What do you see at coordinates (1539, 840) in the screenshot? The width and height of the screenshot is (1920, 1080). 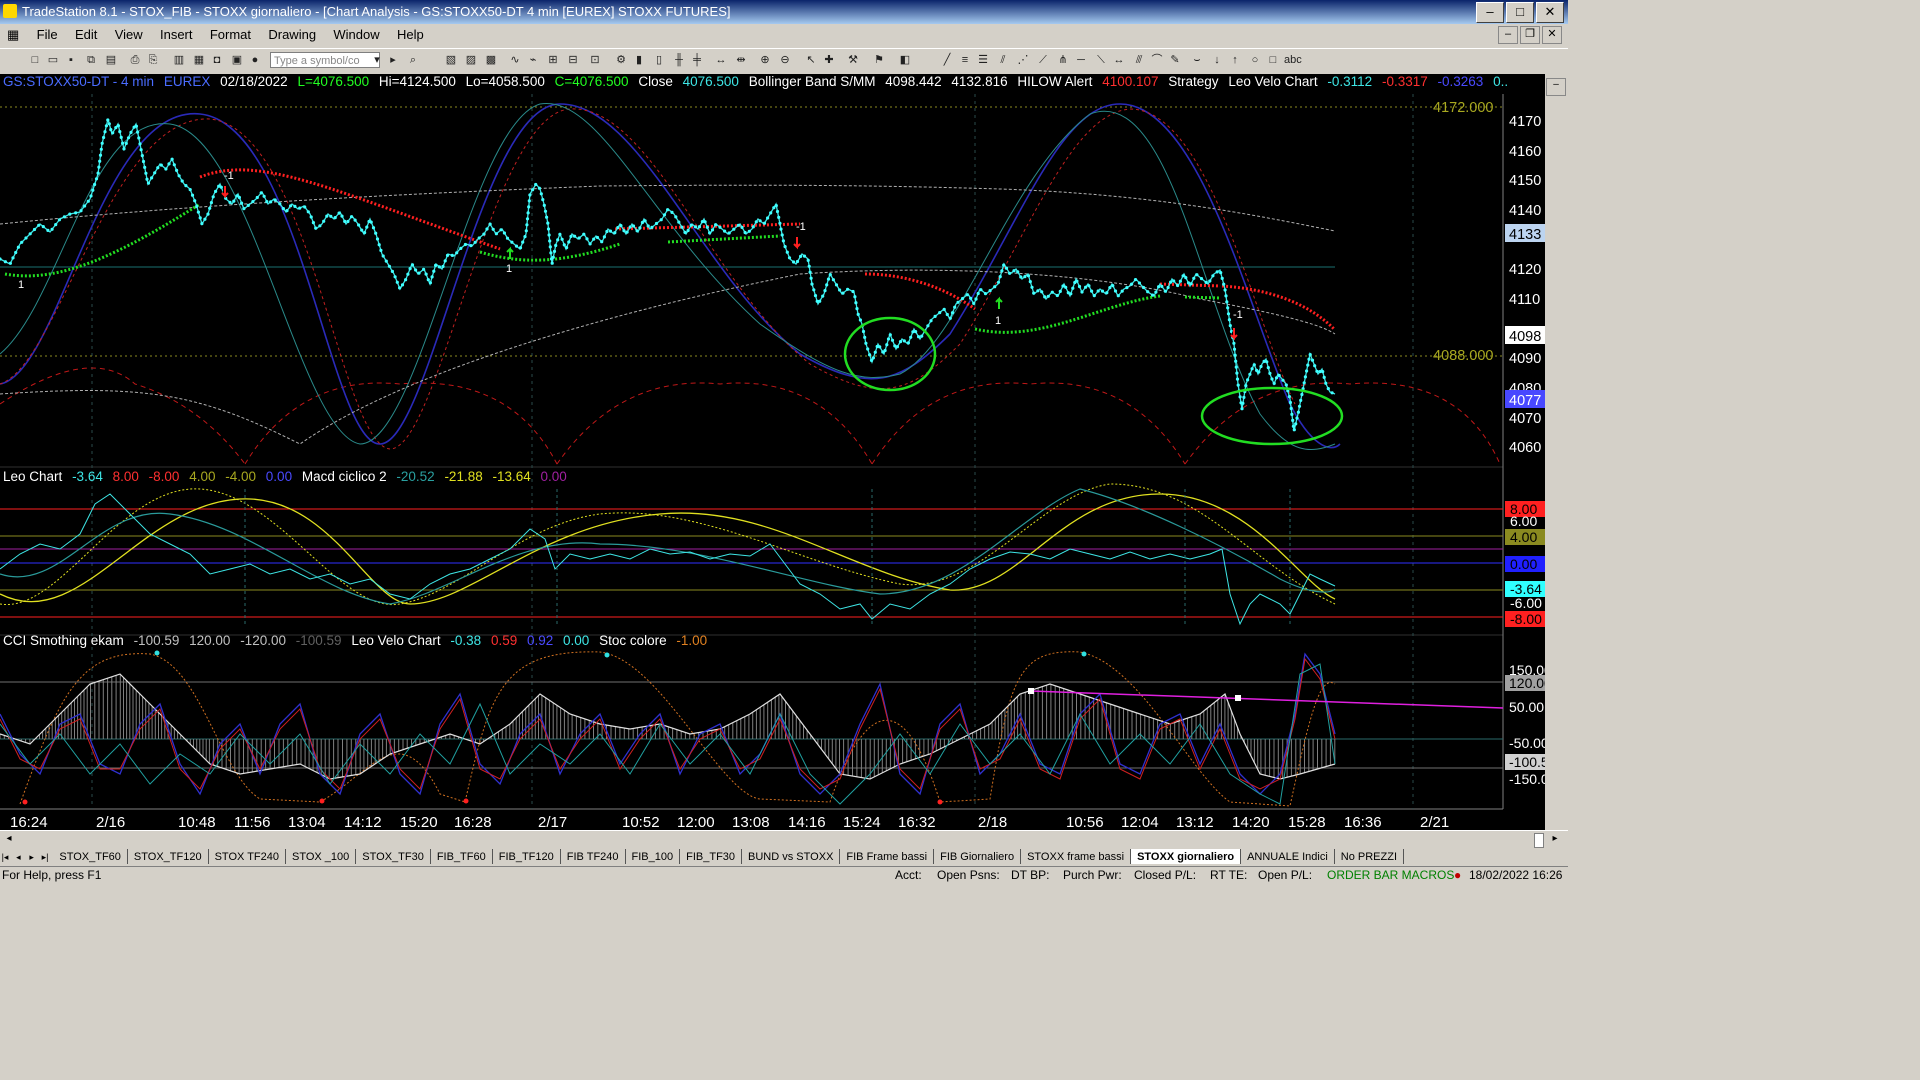 I see `scroll-thumb` at bounding box center [1539, 840].